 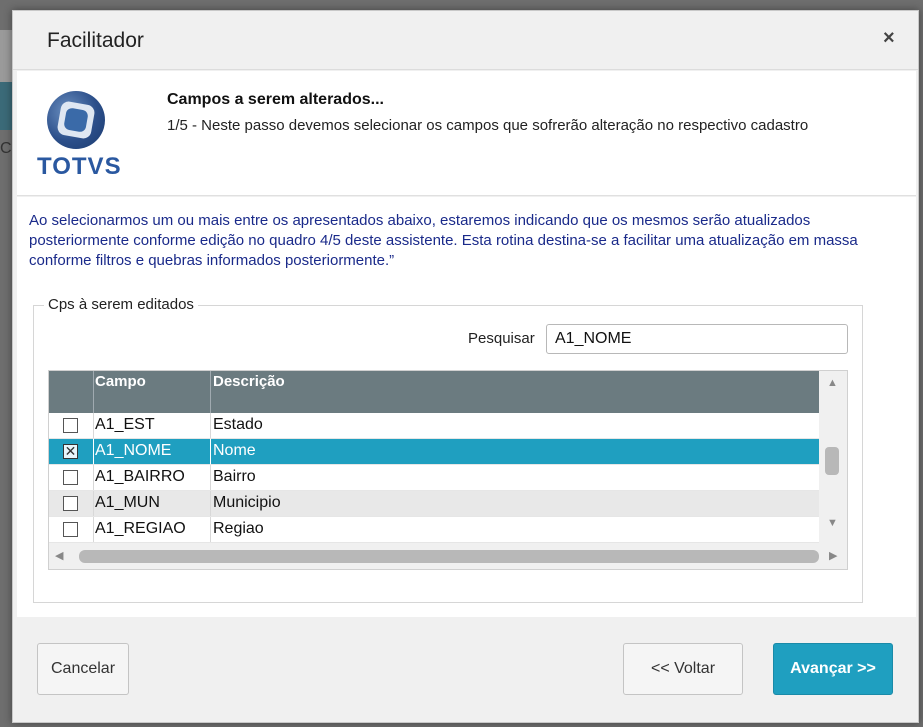 I want to click on column-header-campo-label: Campo, so click(x=120, y=381).